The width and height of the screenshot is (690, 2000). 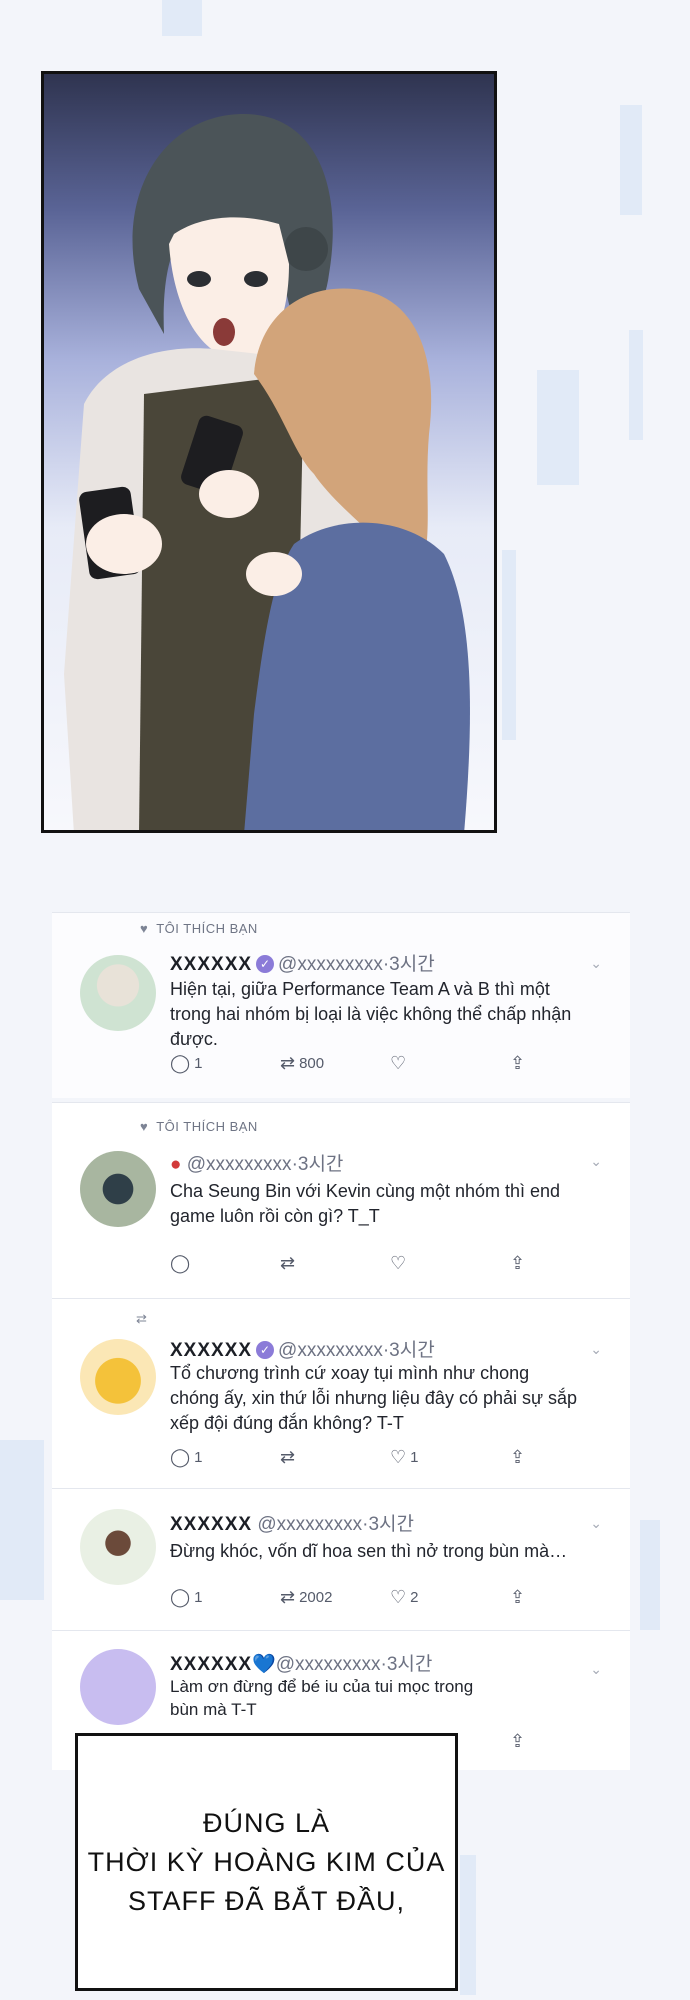 I want to click on tweet-actions: ◯ 1 ⇄ 800 ♡ ⇪, so click(x=375, y=1064).